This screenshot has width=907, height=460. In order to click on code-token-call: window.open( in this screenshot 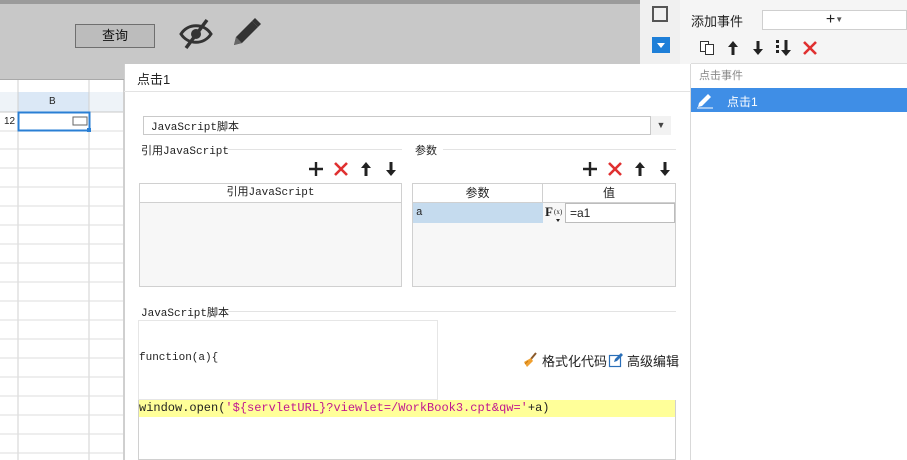, I will do `click(182, 408)`.